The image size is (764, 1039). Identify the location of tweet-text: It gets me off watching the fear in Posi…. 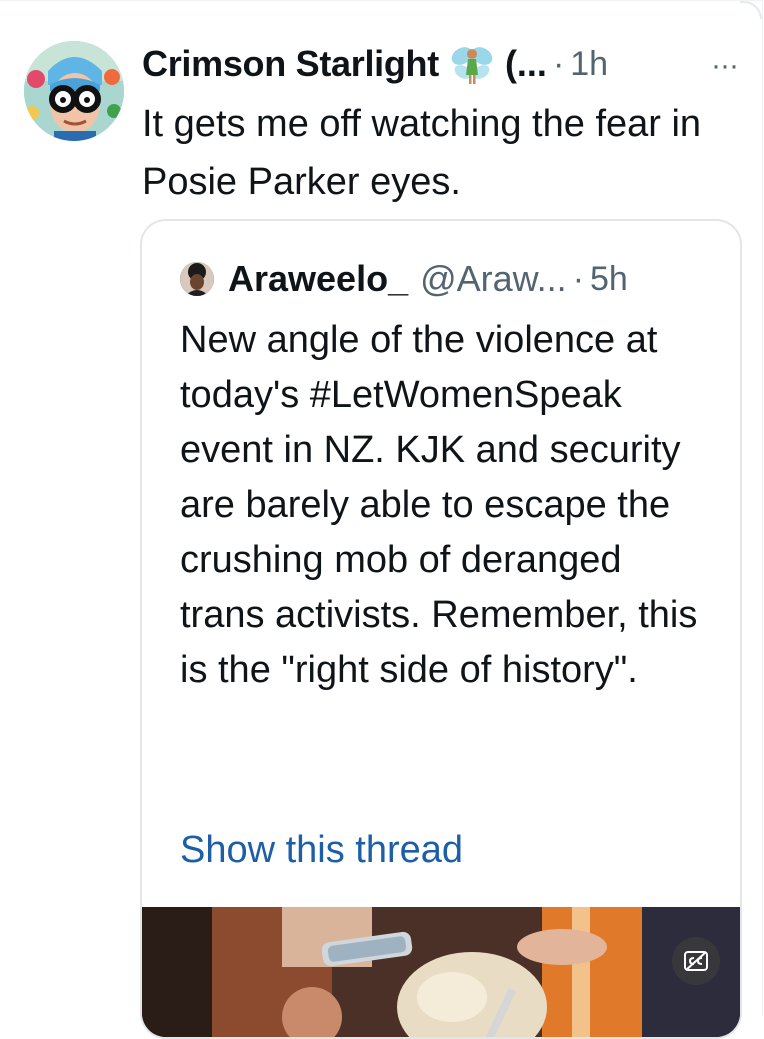
(422, 153).